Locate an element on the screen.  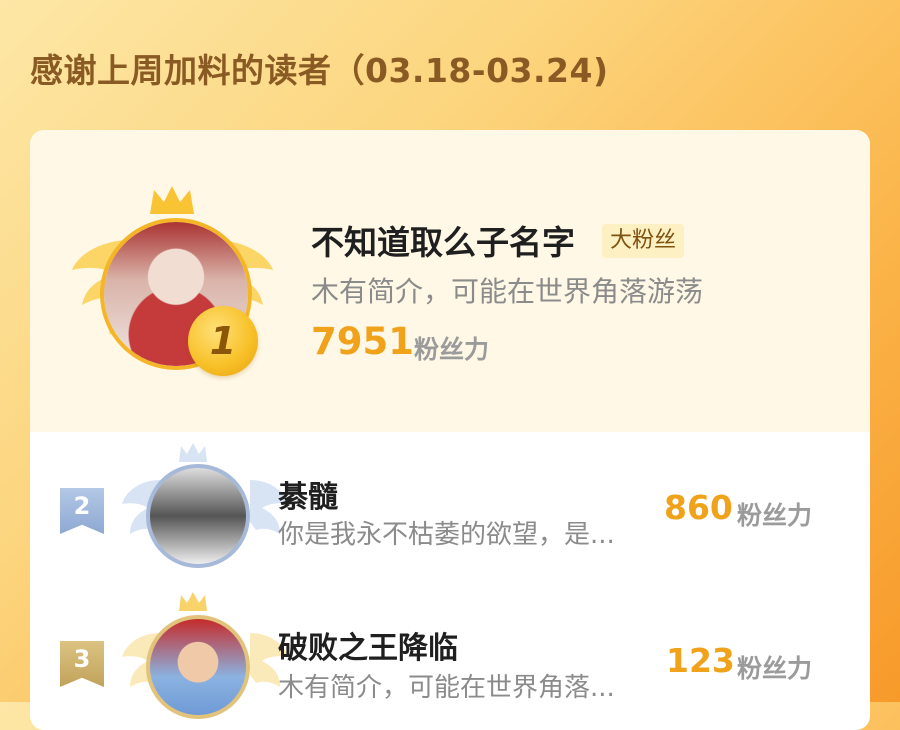
rank-medal-icon: 1 is located at coordinates (223, 341).